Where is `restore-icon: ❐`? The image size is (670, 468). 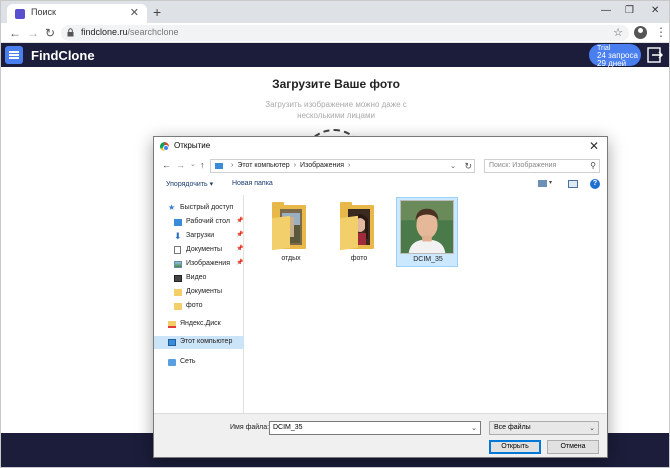 restore-icon: ❐ is located at coordinates (629, 11).